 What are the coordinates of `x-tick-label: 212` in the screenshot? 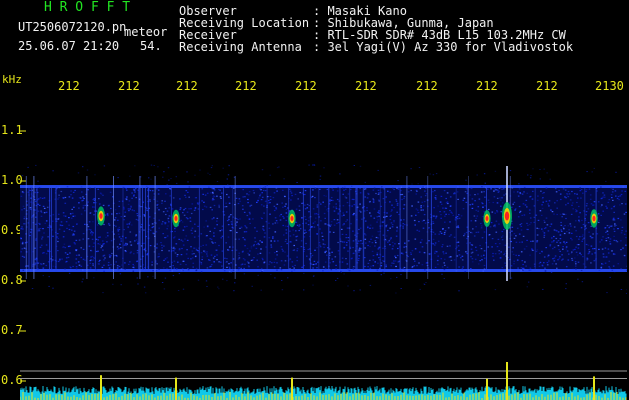 It's located at (547, 86).